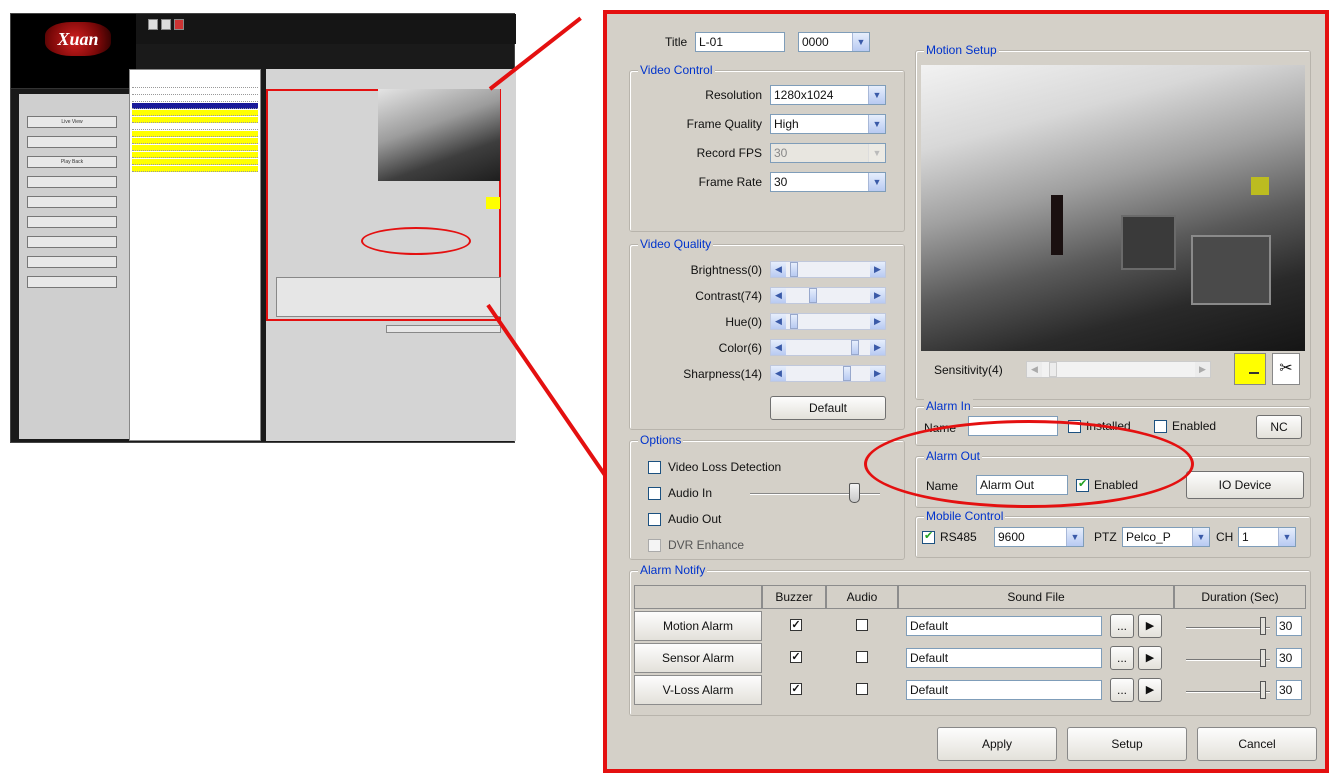 This screenshot has width=1333, height=778. I want to click on alarm-in-enabled-checkbox, so click(1160, 426).